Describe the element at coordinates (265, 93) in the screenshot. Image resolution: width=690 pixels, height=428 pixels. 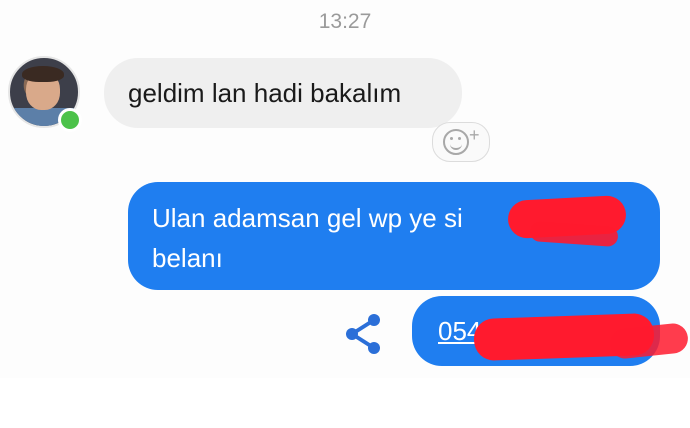
I see `incoming-message-text: geldim lan hadi bakalım` at that location.